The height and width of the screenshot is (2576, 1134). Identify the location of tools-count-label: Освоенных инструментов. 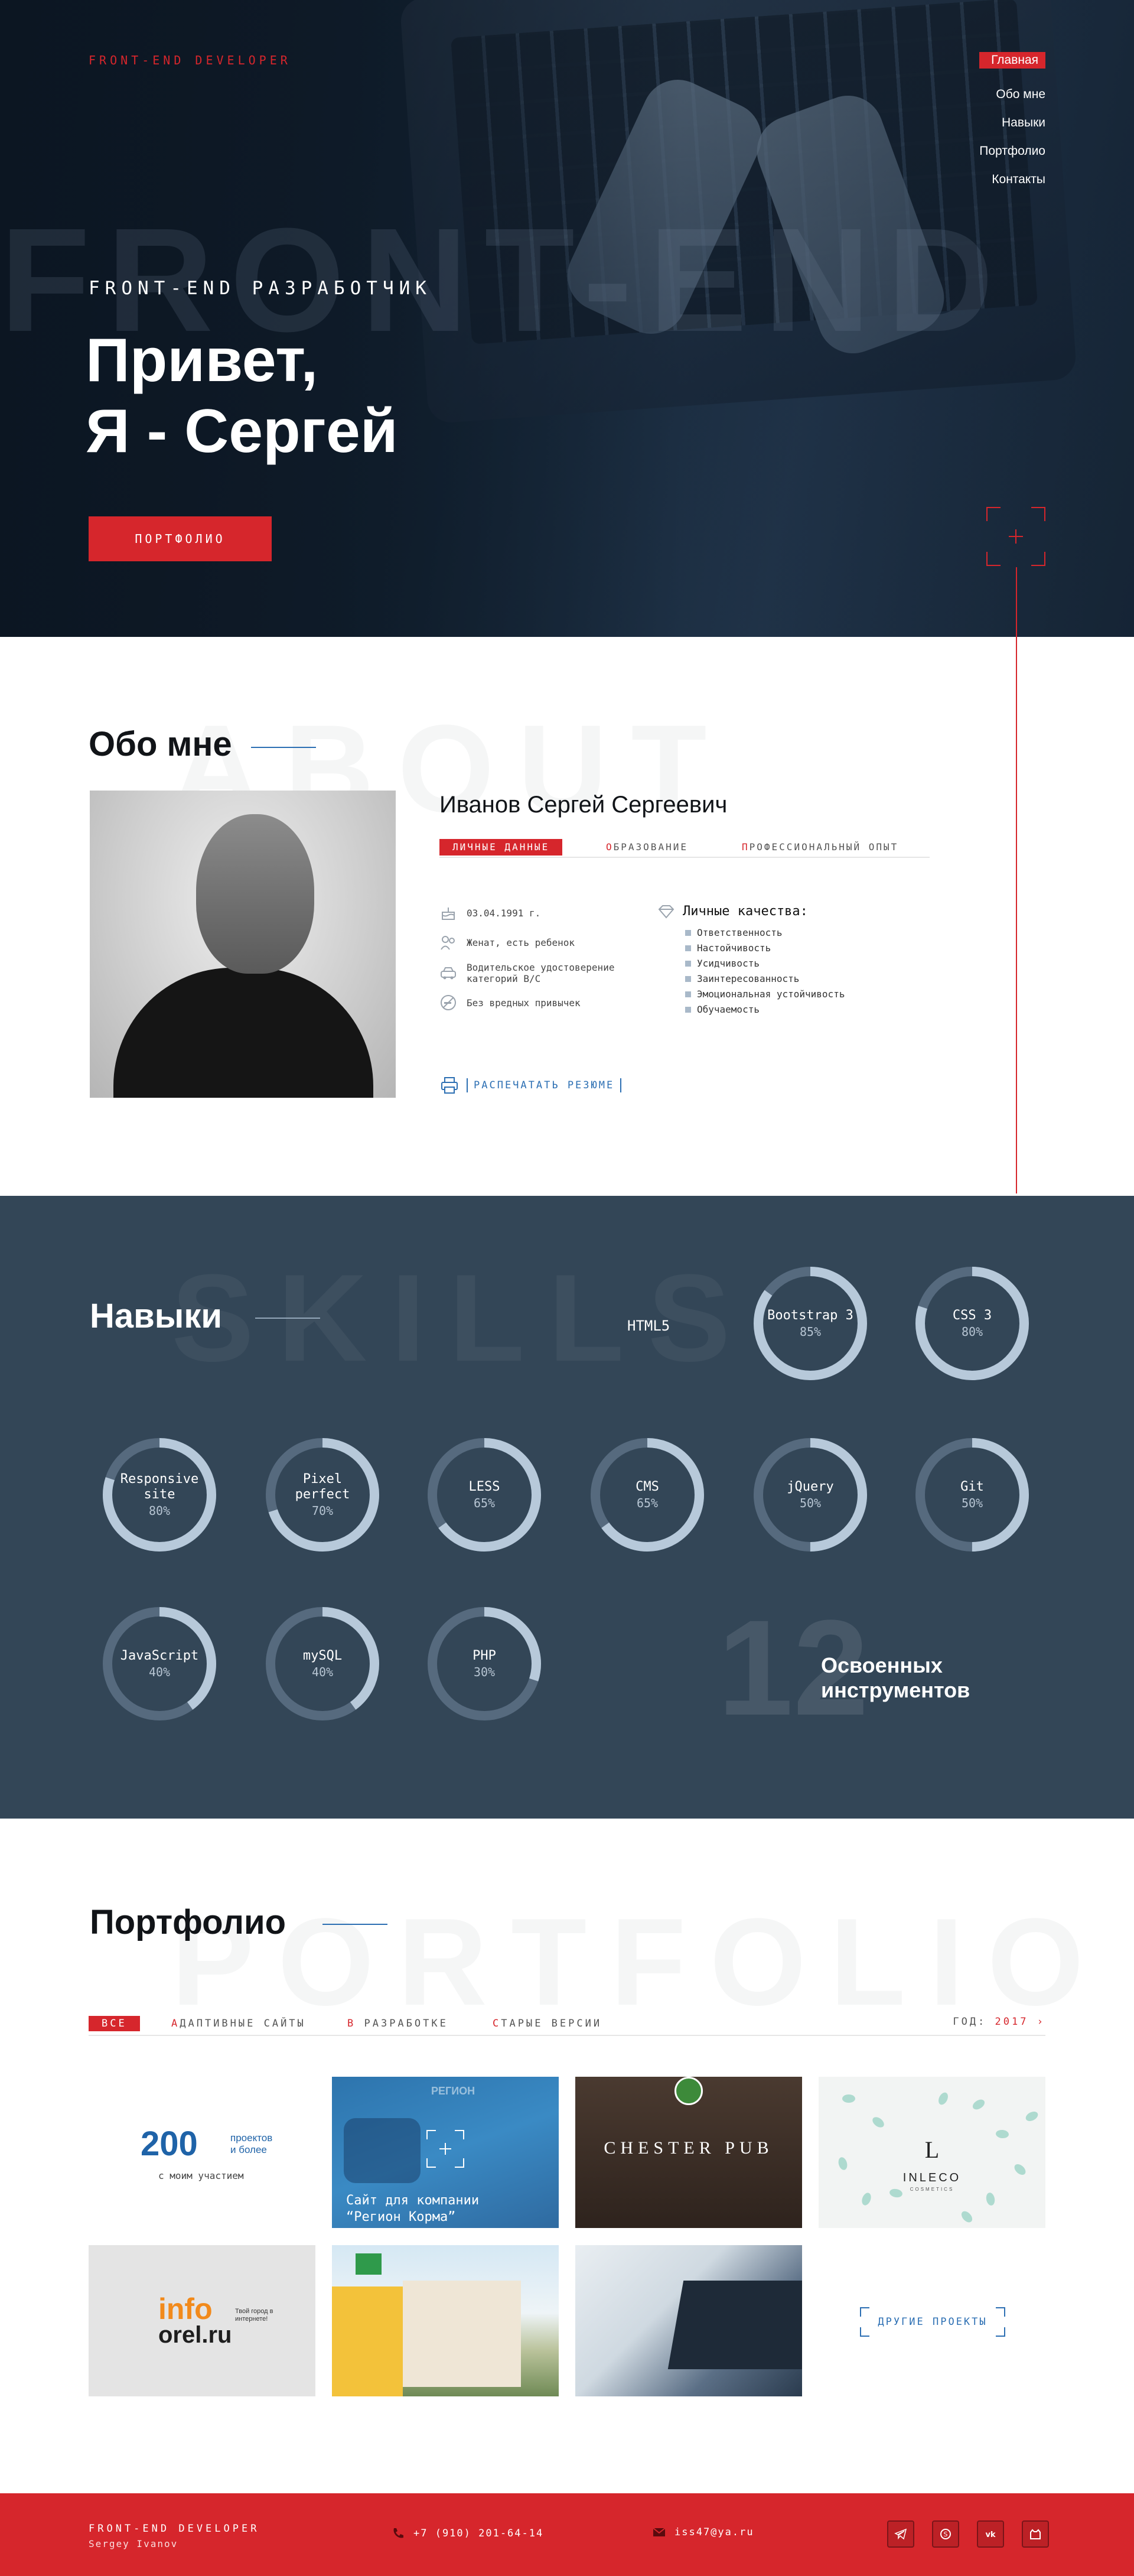
(895, 1678).